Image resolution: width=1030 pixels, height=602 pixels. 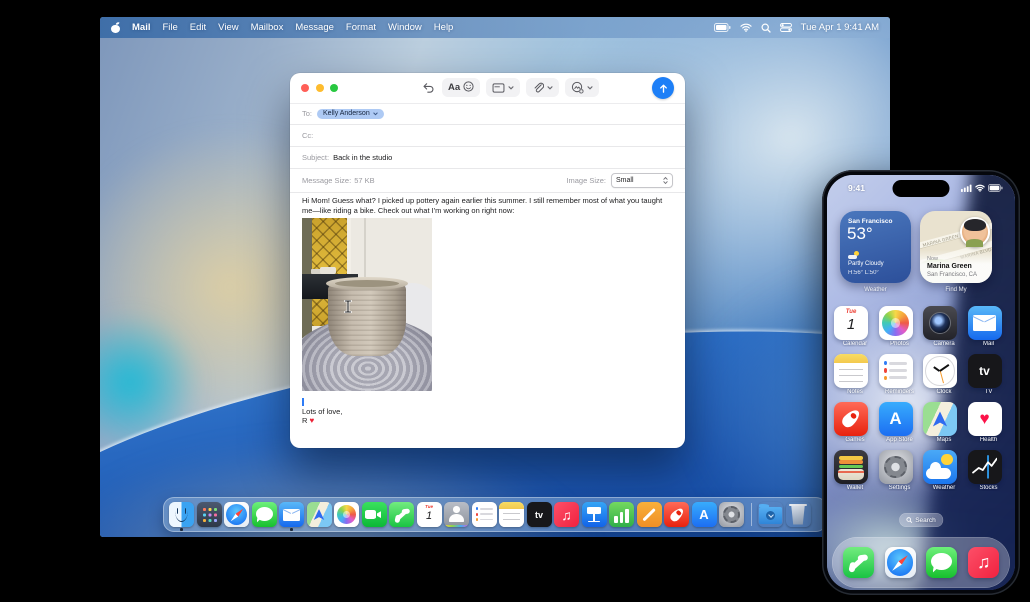 I want to click on close-window-button, so click(x=305, y=88).